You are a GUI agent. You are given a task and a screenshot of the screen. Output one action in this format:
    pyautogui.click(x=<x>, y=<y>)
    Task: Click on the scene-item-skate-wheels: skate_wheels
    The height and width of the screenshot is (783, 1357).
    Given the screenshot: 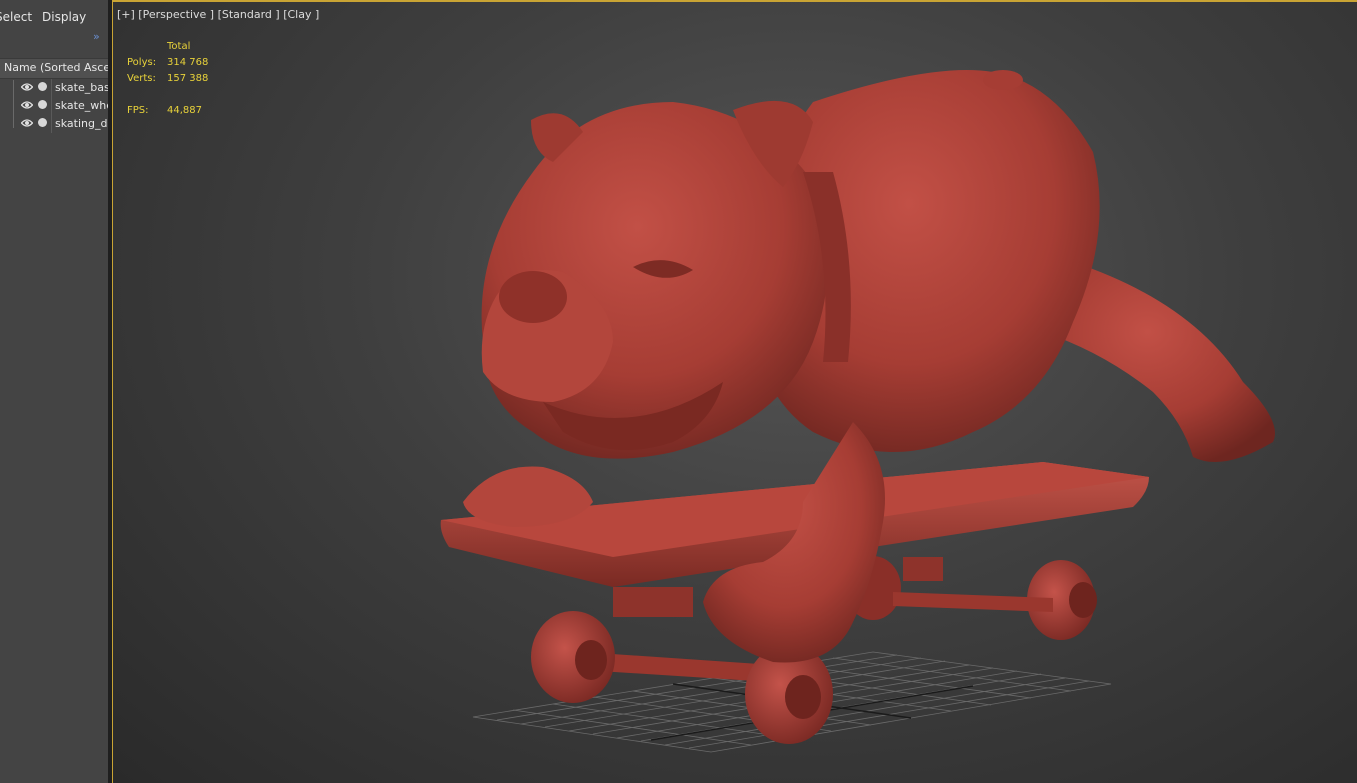 What is the action you would take?
    pyautogui.click(x=54, y=106)
    